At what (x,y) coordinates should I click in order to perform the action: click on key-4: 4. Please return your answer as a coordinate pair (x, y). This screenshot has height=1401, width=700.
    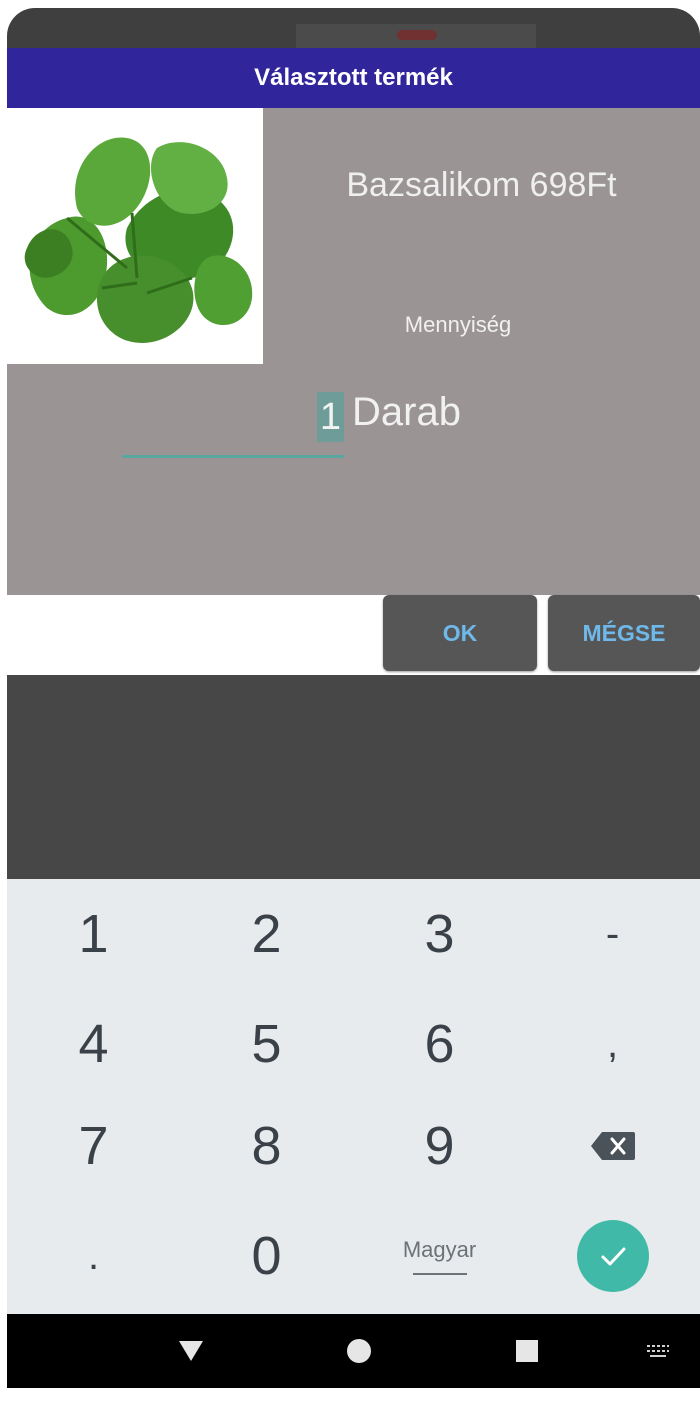
    Looking at the image, I should click on (93, 1044).